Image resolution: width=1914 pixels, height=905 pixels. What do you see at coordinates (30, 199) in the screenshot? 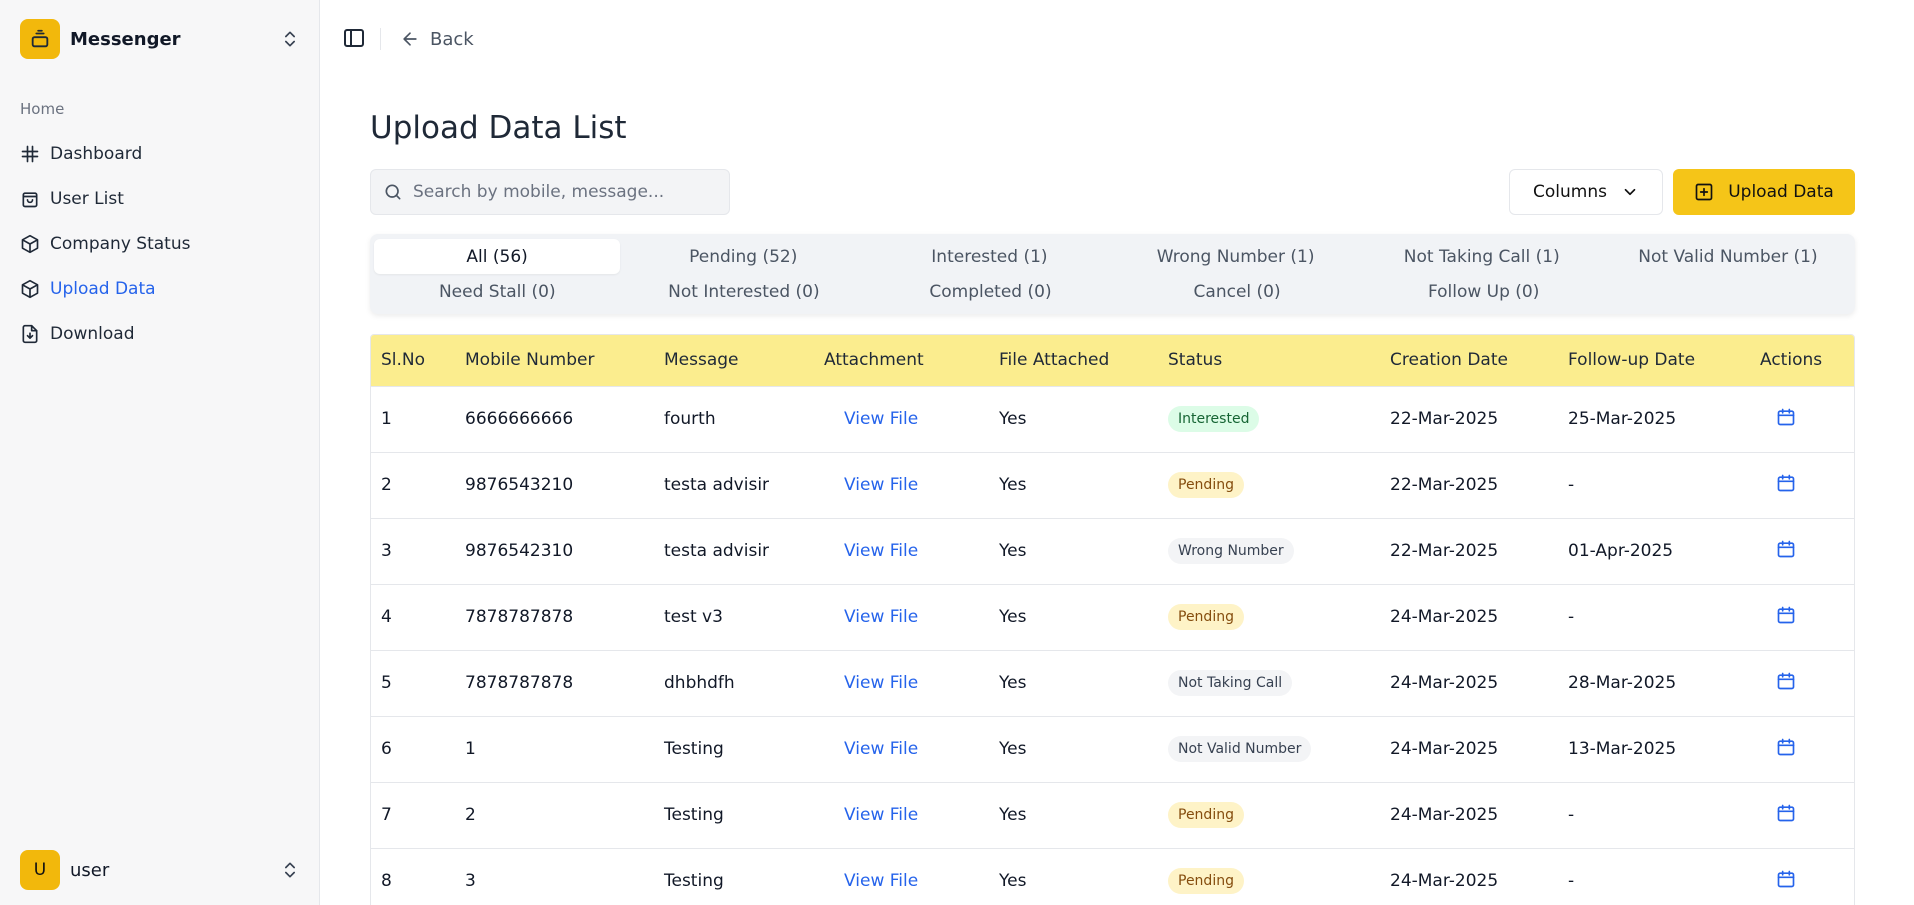
I see `shopping-bag-icon` at bounding box center [30, 199].